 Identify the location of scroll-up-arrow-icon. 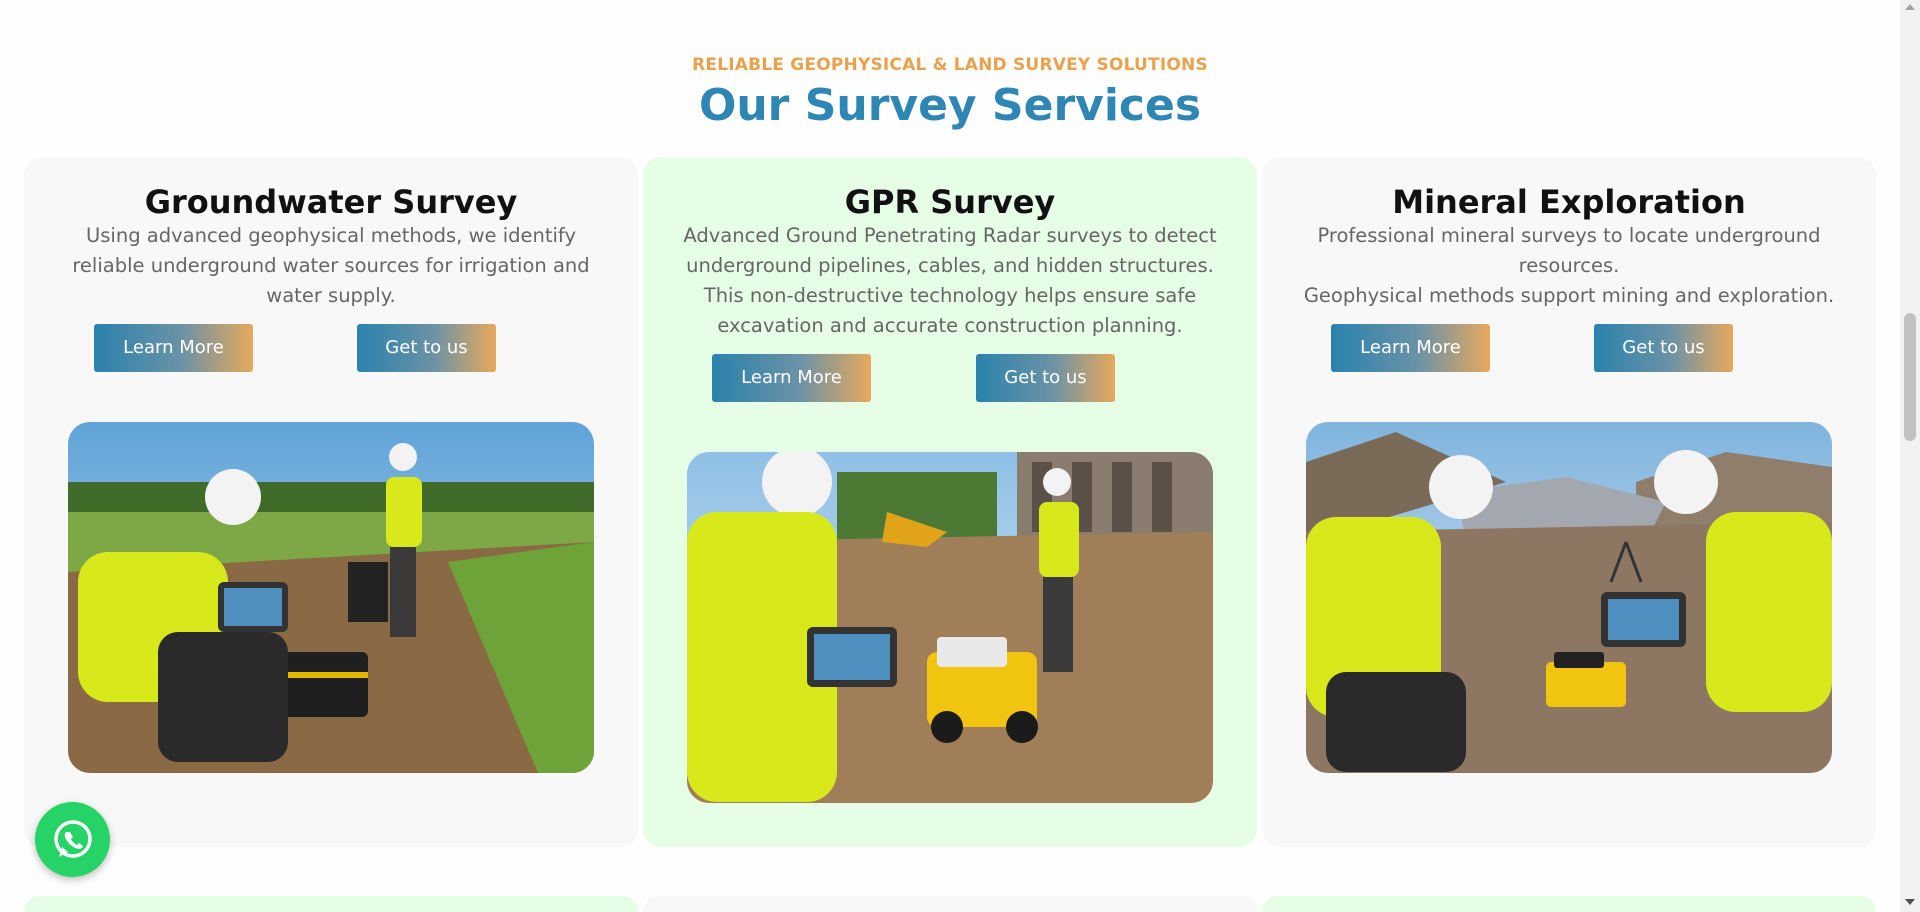
(1910, 7).